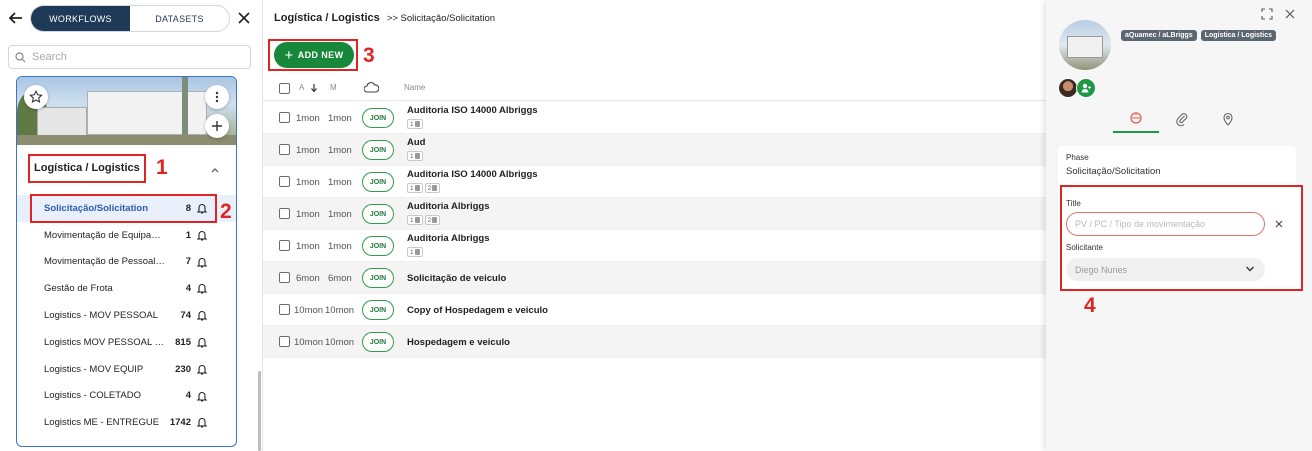 The height and width of the screenshot is (451, 1312). I want to click on phase-item: Logistics - MOV PESSOAL 74, so click(126, 315).